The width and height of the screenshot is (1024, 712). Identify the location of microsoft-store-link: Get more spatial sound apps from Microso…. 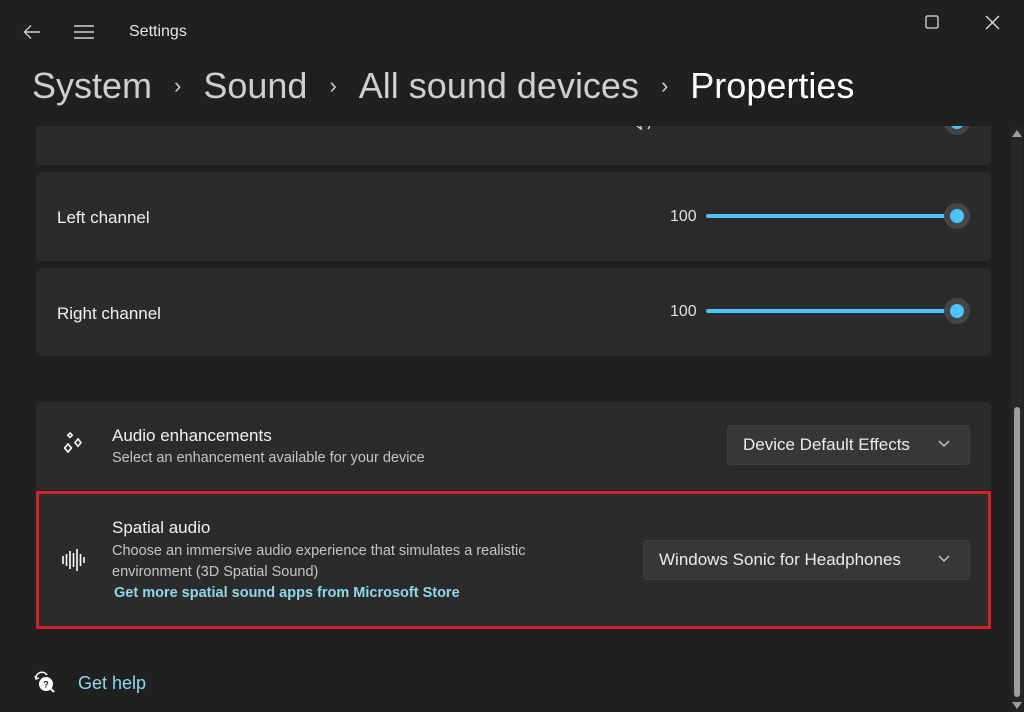
(287, 593).